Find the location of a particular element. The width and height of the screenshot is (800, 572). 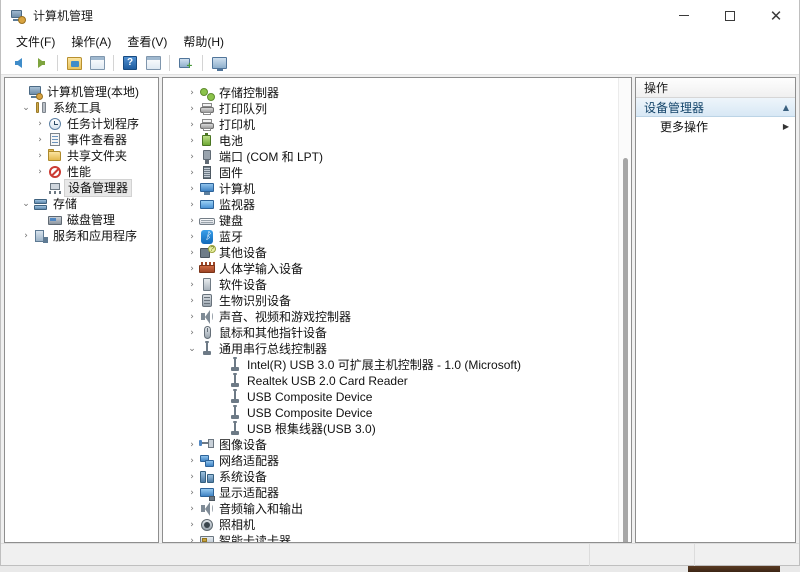

maximize-button is located at coordinates (730, 15).